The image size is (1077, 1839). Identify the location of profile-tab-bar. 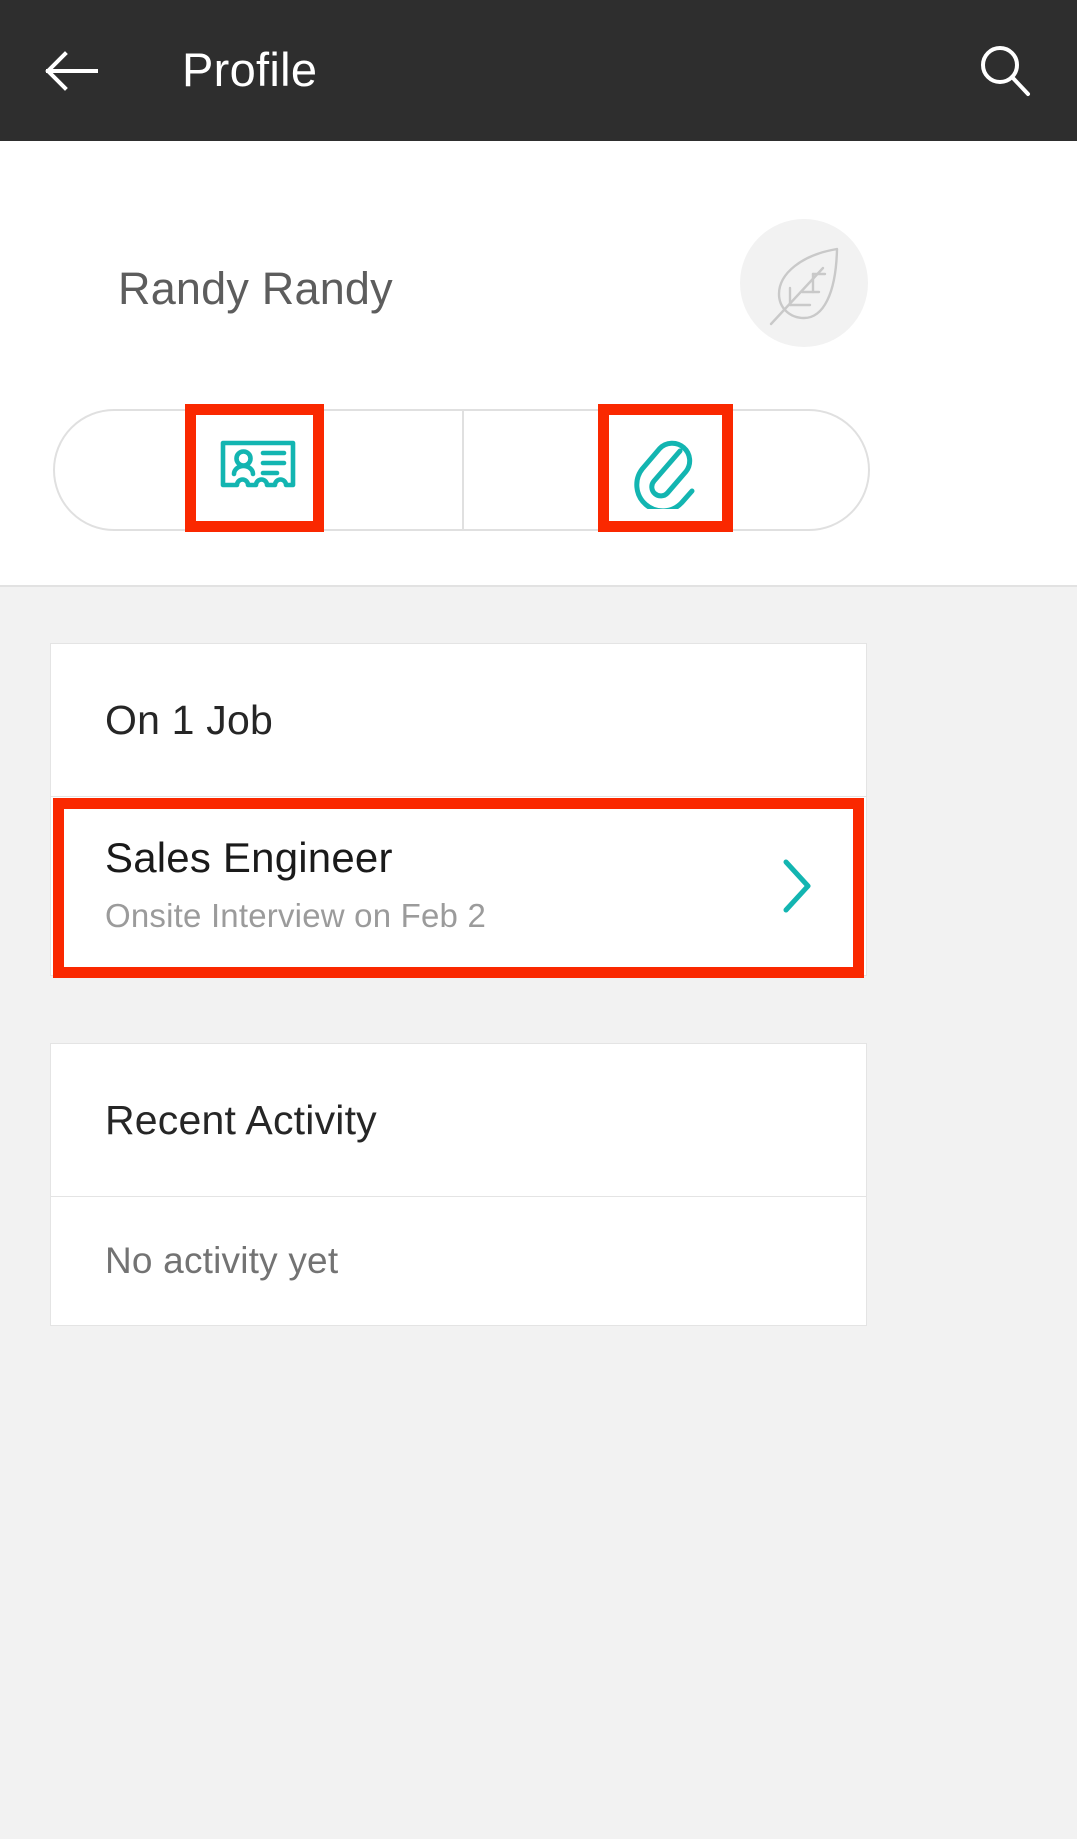
(461, 470).